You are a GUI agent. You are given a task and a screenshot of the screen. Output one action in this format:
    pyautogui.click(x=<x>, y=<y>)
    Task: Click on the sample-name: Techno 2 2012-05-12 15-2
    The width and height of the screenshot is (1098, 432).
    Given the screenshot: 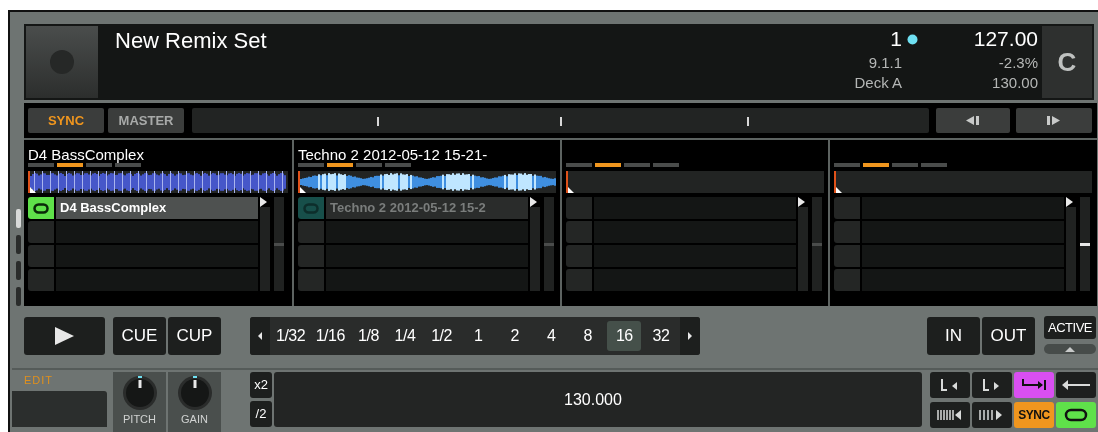 What is the action you would take?
    pyautogui.click(x=408, y=208)
    